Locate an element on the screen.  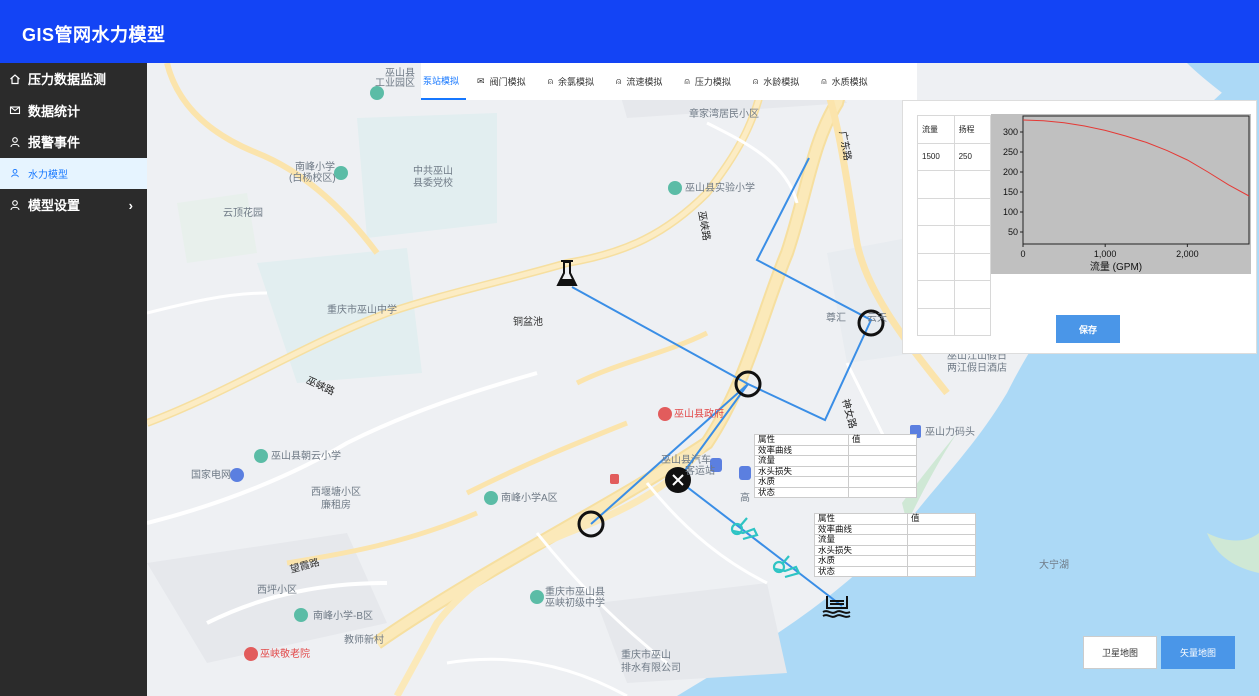
map-label: 尊汇 is located at coordinates (836, 318).